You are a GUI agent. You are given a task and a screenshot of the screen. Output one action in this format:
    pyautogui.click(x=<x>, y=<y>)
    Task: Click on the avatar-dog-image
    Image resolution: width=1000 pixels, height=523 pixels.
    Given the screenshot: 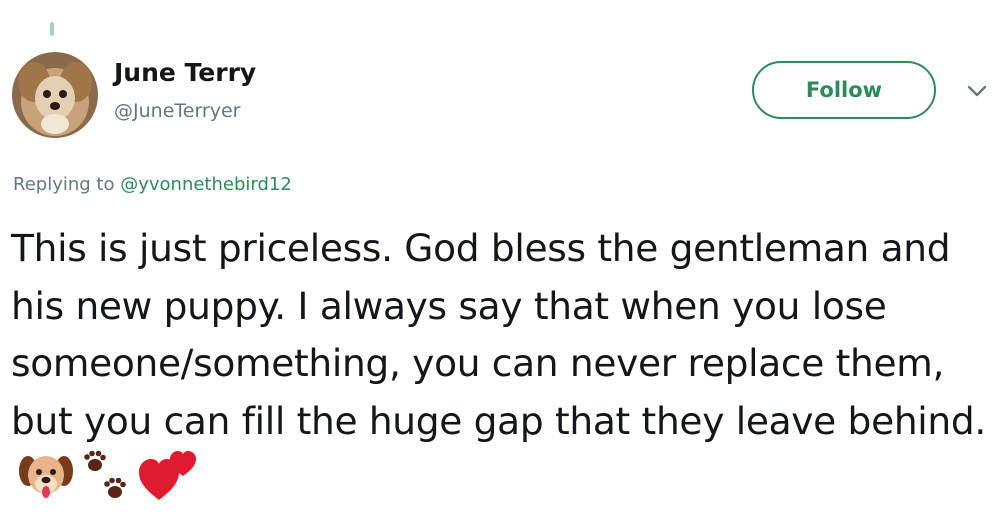 What is the action you would take?
    pyautogui.click(x=55, y=95)
    